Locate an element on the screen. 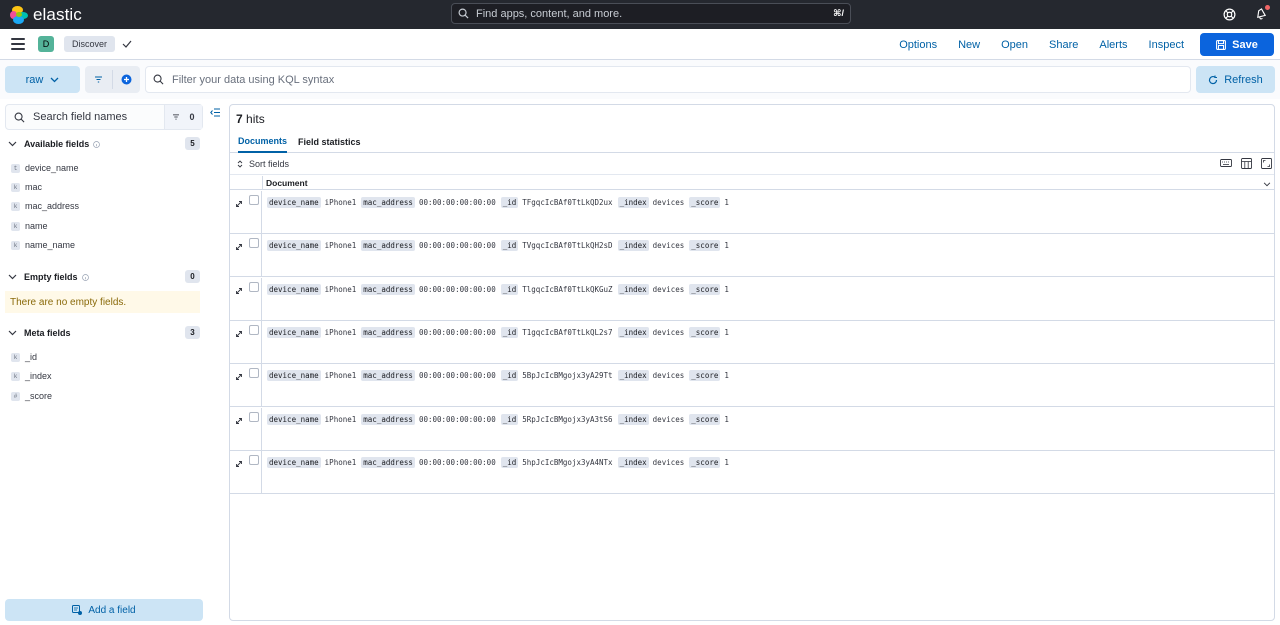 This screenshot has width=1280, height=625. available-fields-header: Available fields 5 is located at coordinates (104, 144).